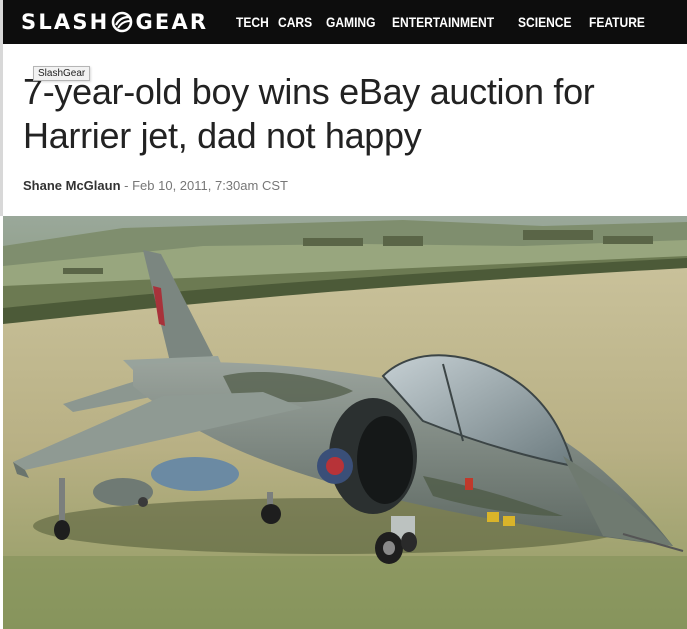  What do you see at coordinates (617, 22) in the screenshot?
I see `nav-features: FEATURE` at bounding box center [617, 22].